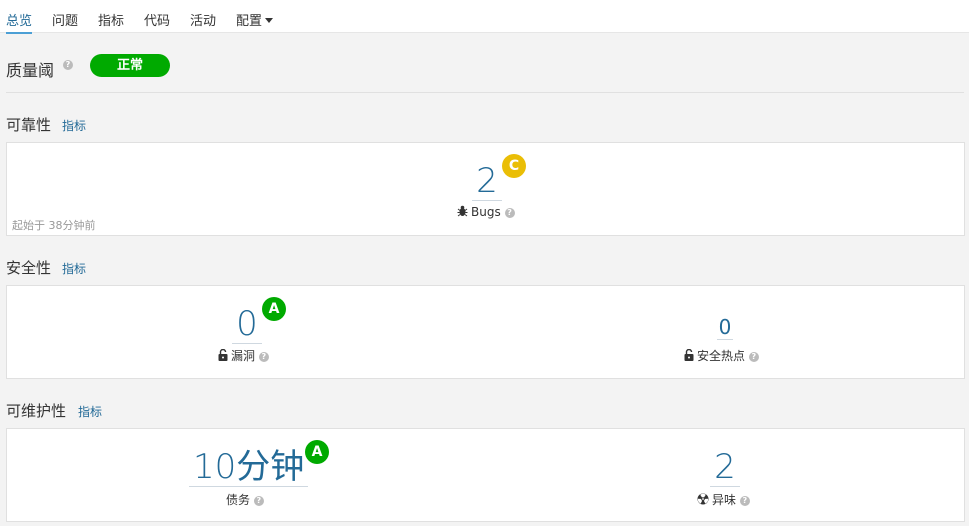 The image size is (969, 526). I want to click on nav-tab-issues: 问题, so click(65, 21).